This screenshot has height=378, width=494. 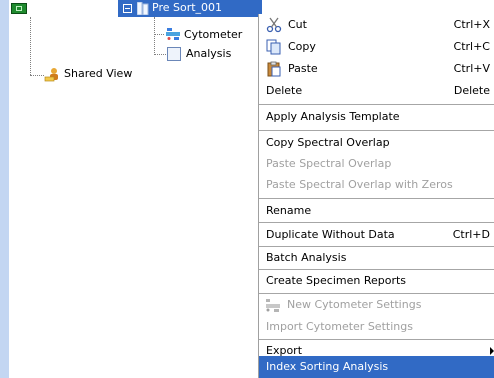 I want to click on menu-shortcut: Delete, so click(x=471, y=90).